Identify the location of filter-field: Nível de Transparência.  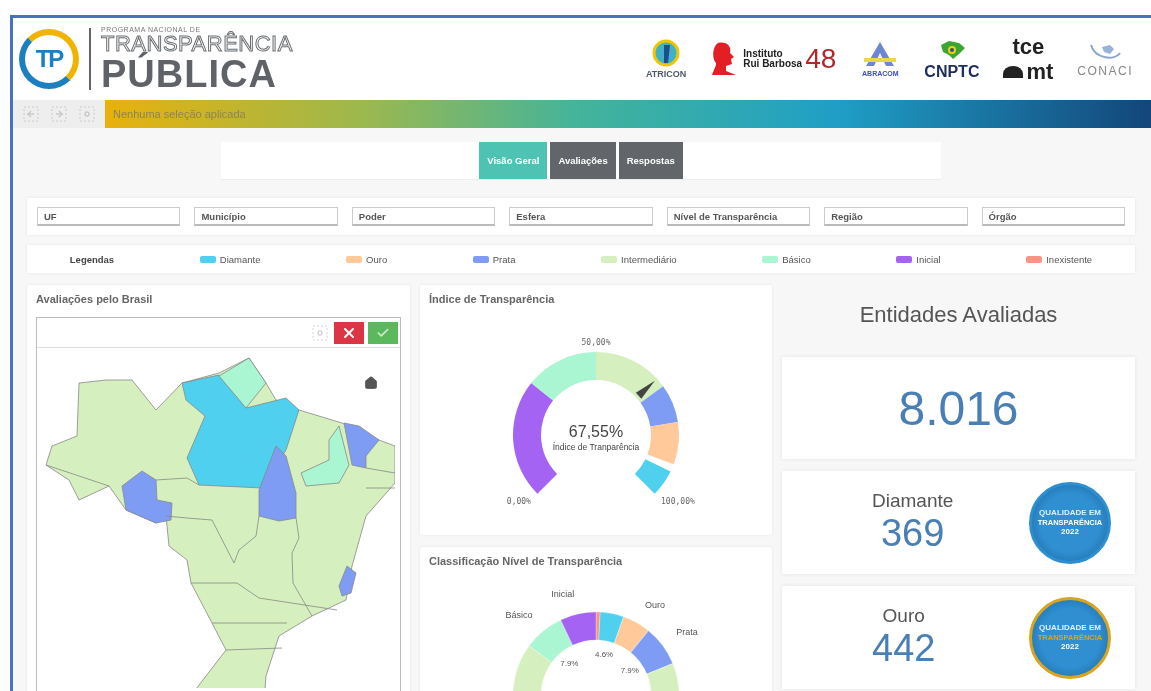
(738, 216).